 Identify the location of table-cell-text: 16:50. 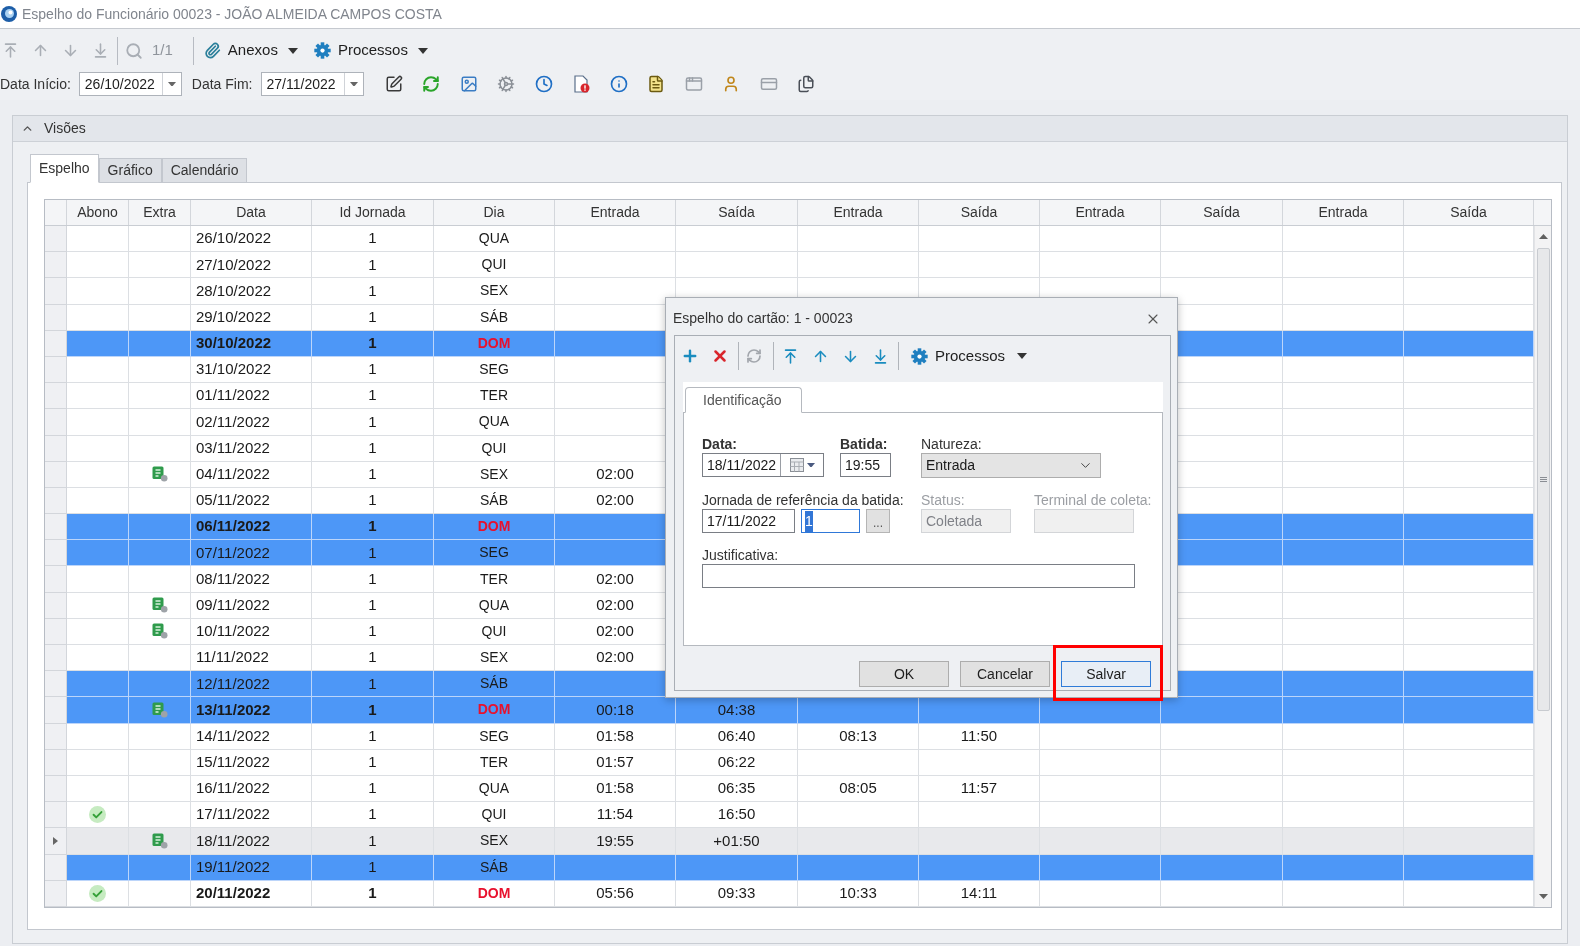
(736, 814).